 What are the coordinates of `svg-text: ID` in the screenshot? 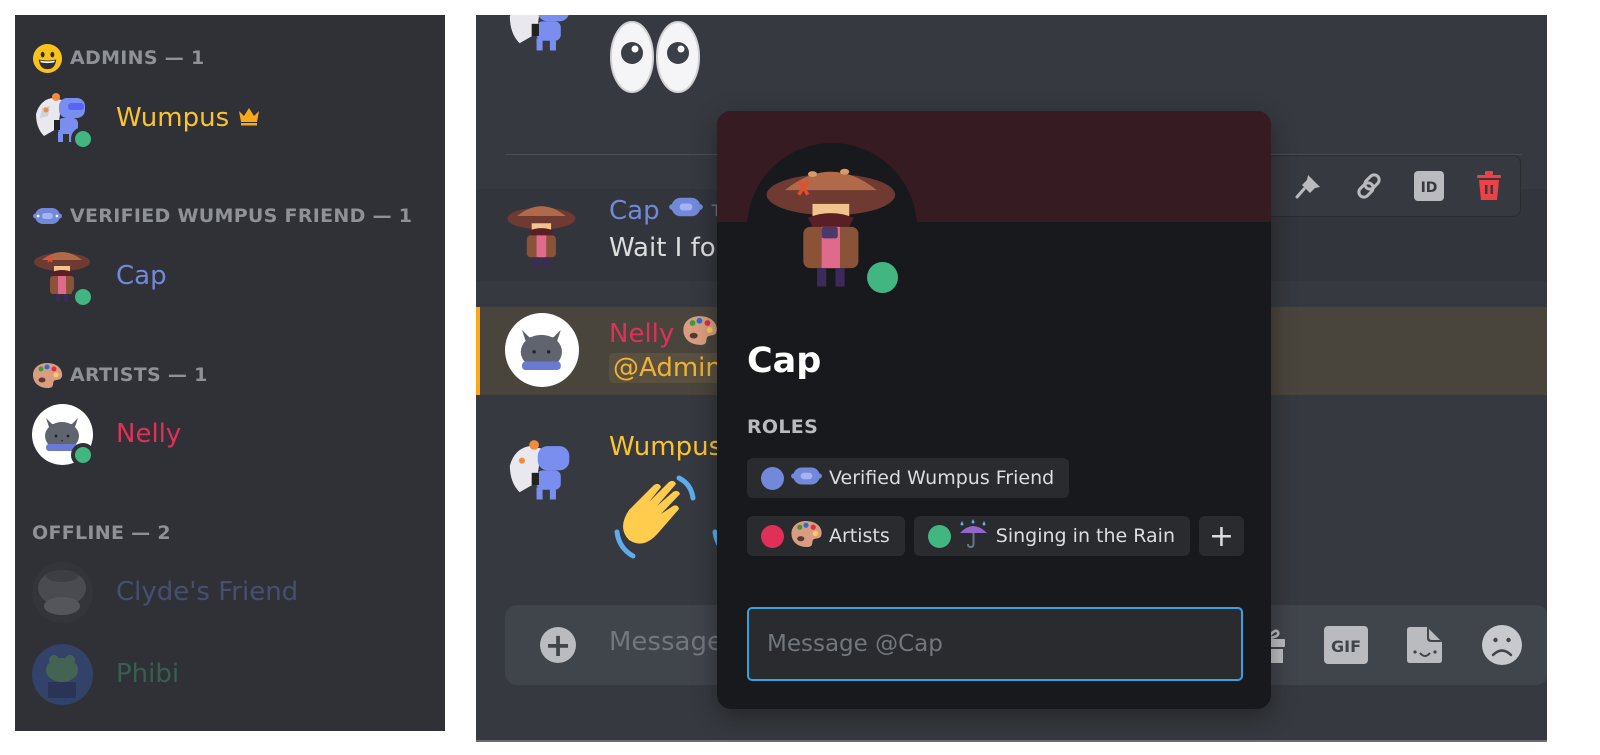 It's located at (1429, 188).